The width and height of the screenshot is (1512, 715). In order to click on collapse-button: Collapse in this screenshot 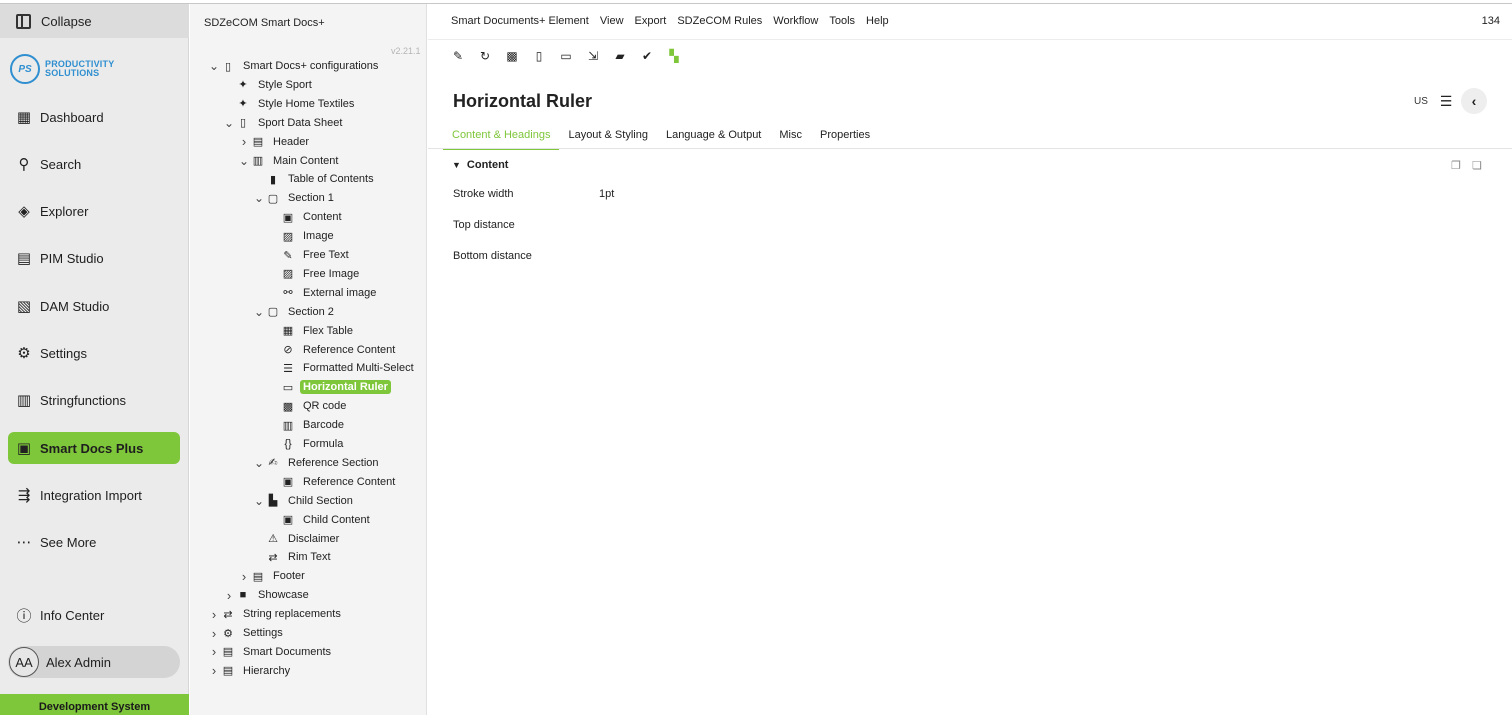, I will do `click(94, 21)`.